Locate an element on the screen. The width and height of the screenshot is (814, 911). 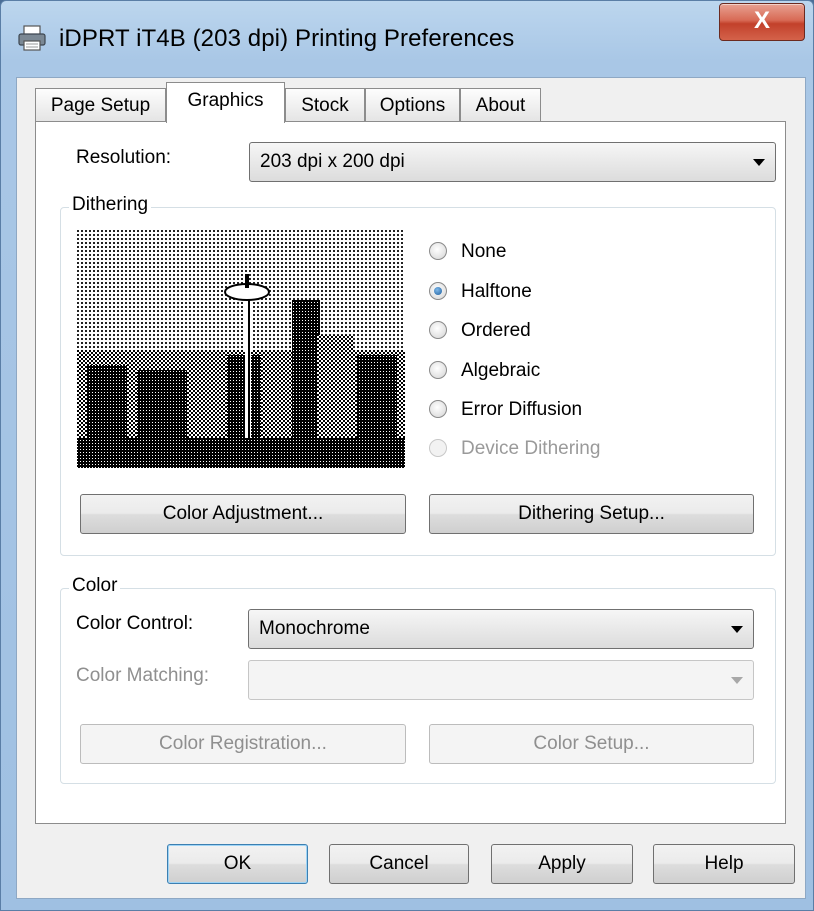
close-button: X is located at coordinates (762, 22).